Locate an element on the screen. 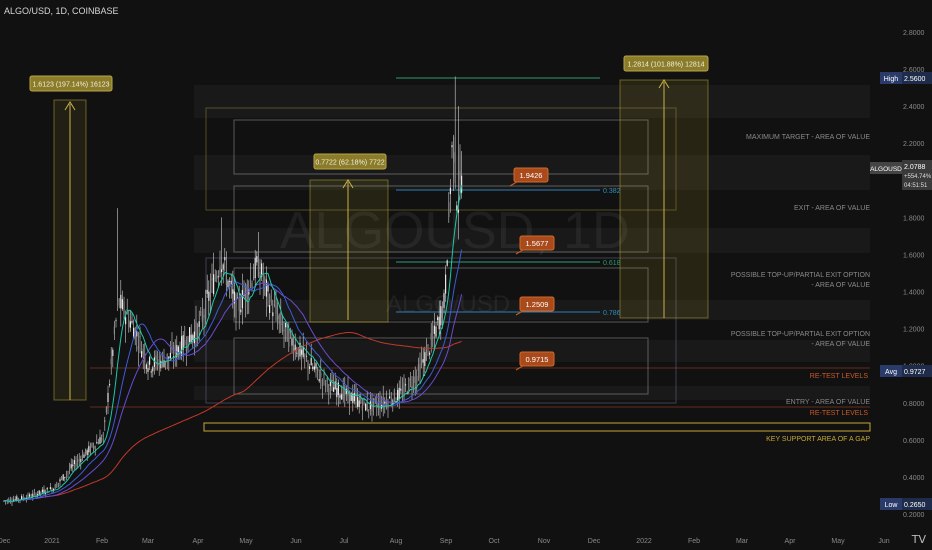 The width and height of the screenshot is (932, 550). zone-label-max-target: MAXIMUM TARGET - AREA OF VALUE is located at coordinates (808, 137).